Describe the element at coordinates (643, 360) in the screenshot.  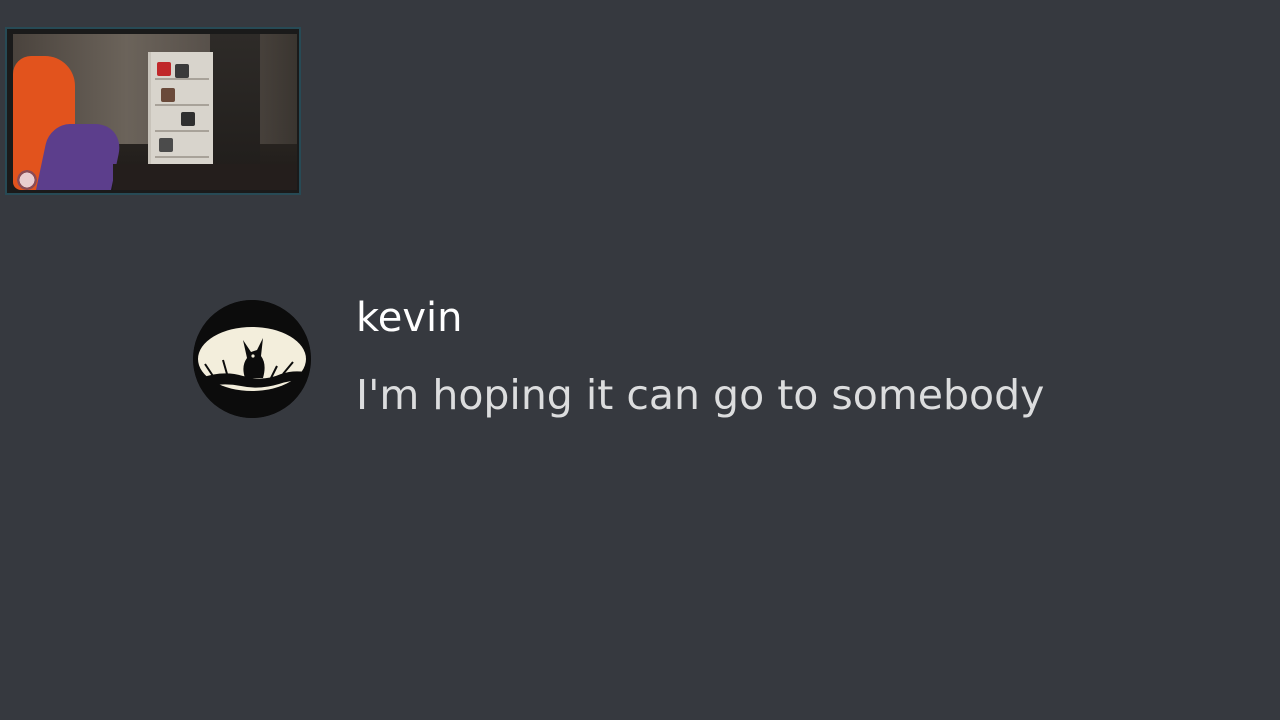
I see `chat-message: kevin I'm hoping it can go to somebody` at that location.